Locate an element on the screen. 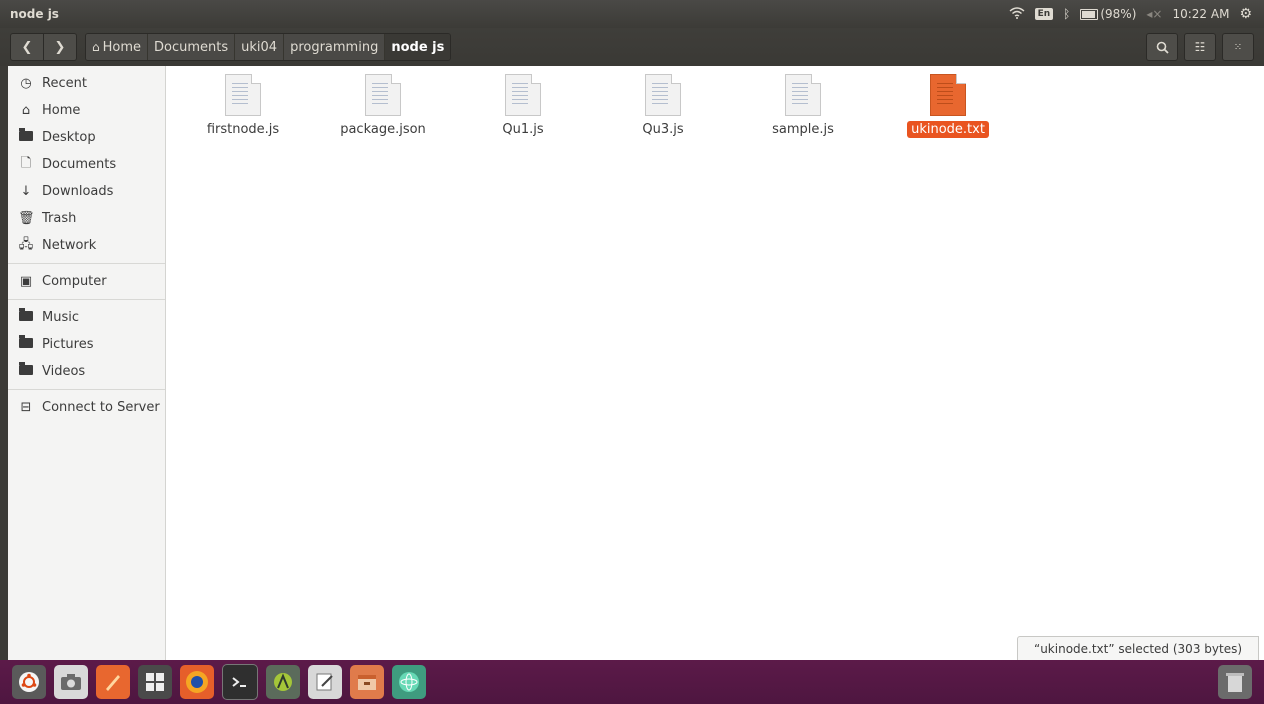  trash-icon: 🗑 is located at coordinates (26, 218).